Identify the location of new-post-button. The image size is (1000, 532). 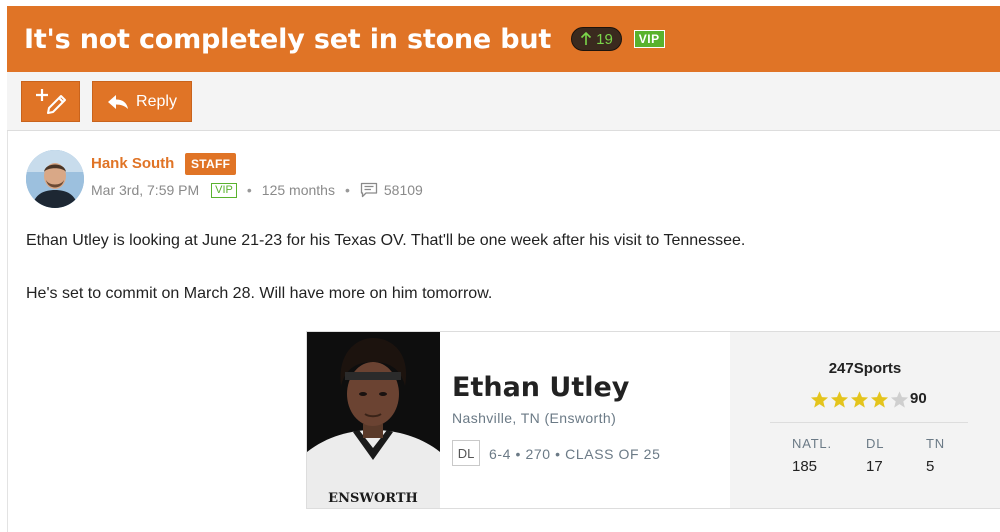
(50, 101).